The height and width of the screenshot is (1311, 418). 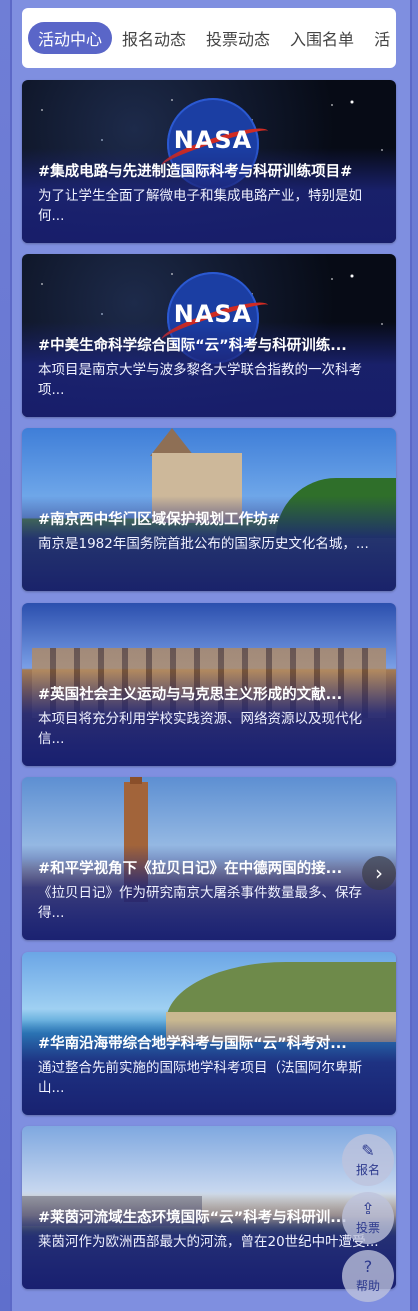 I want to click on vote-float-button: ⇪ 投票, so click(x=368, y=1218).